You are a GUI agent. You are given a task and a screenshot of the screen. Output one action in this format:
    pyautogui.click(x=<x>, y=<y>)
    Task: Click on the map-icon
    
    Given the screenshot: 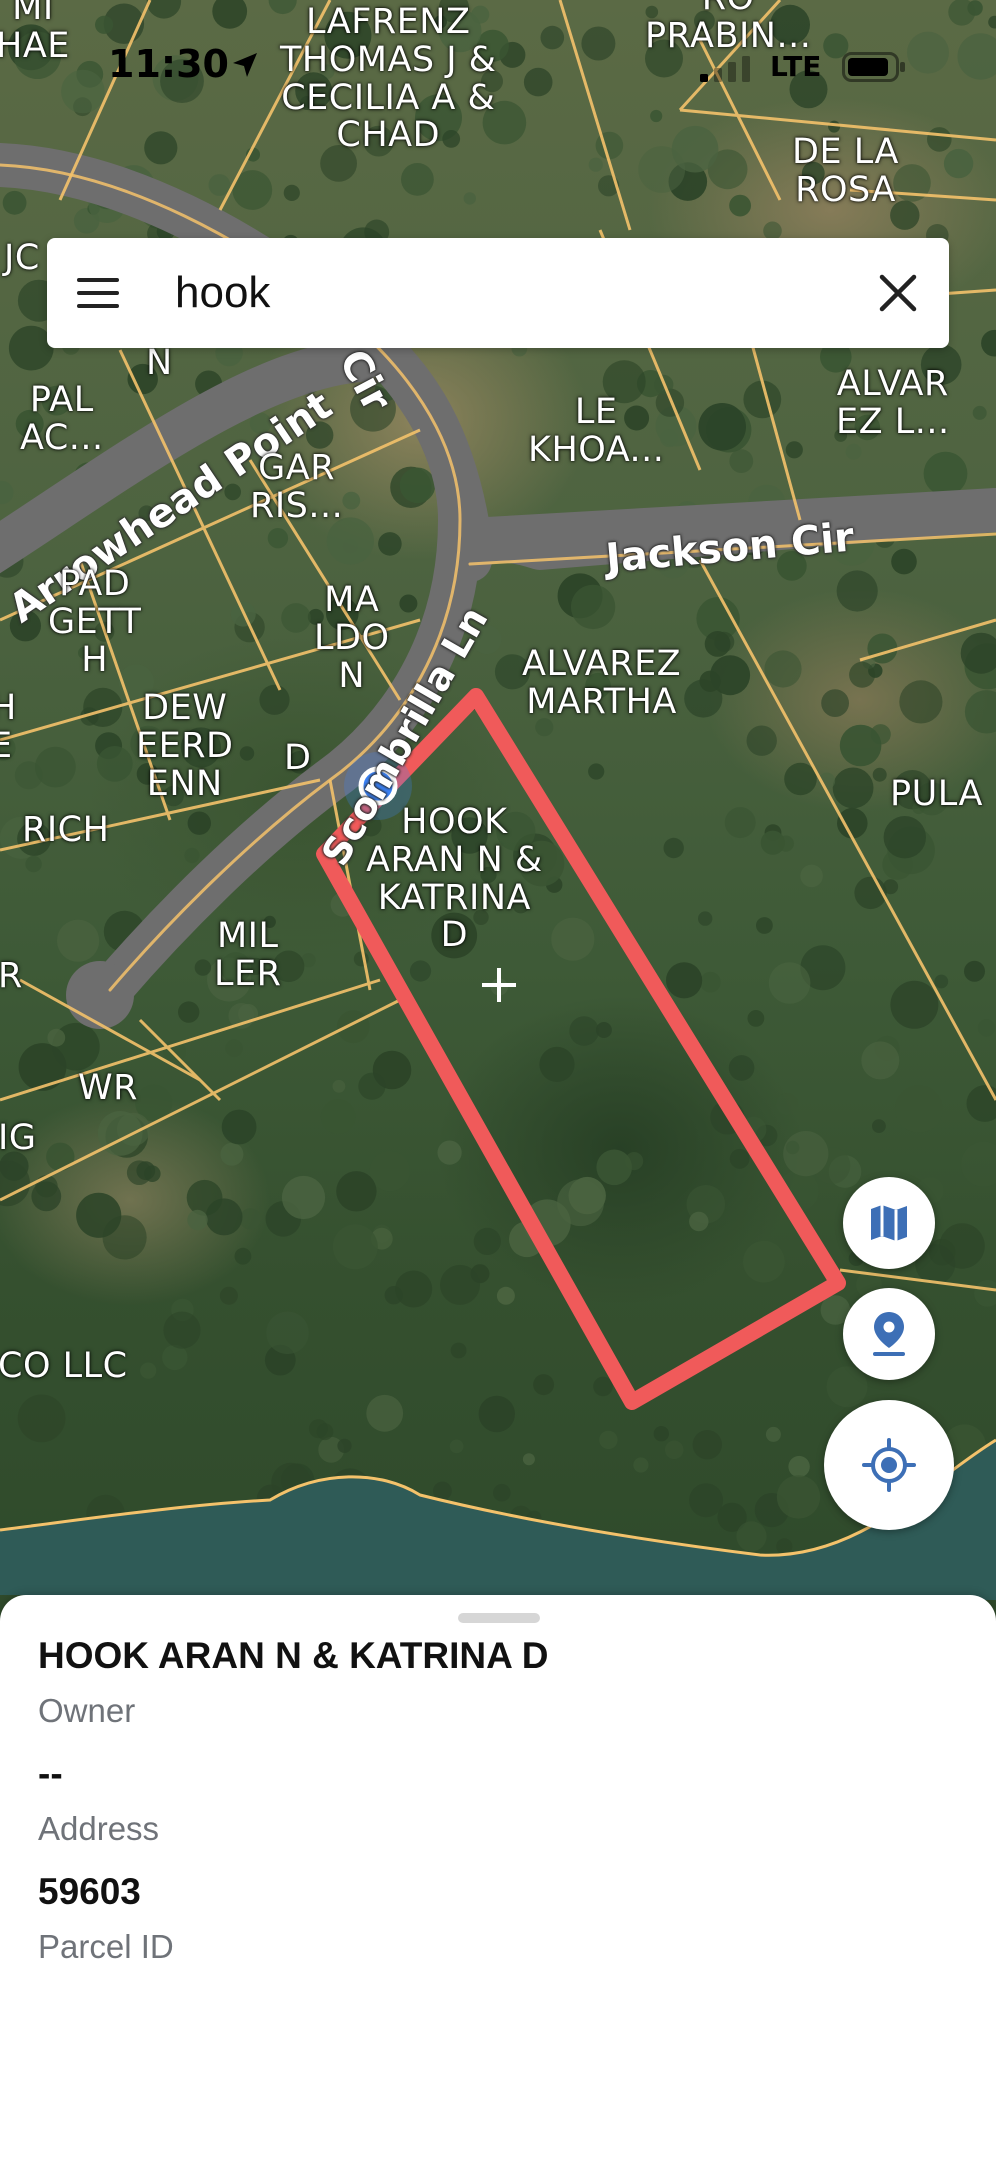 What is the action you would take?
    pyautogui.click(x=889, y=1223)
    